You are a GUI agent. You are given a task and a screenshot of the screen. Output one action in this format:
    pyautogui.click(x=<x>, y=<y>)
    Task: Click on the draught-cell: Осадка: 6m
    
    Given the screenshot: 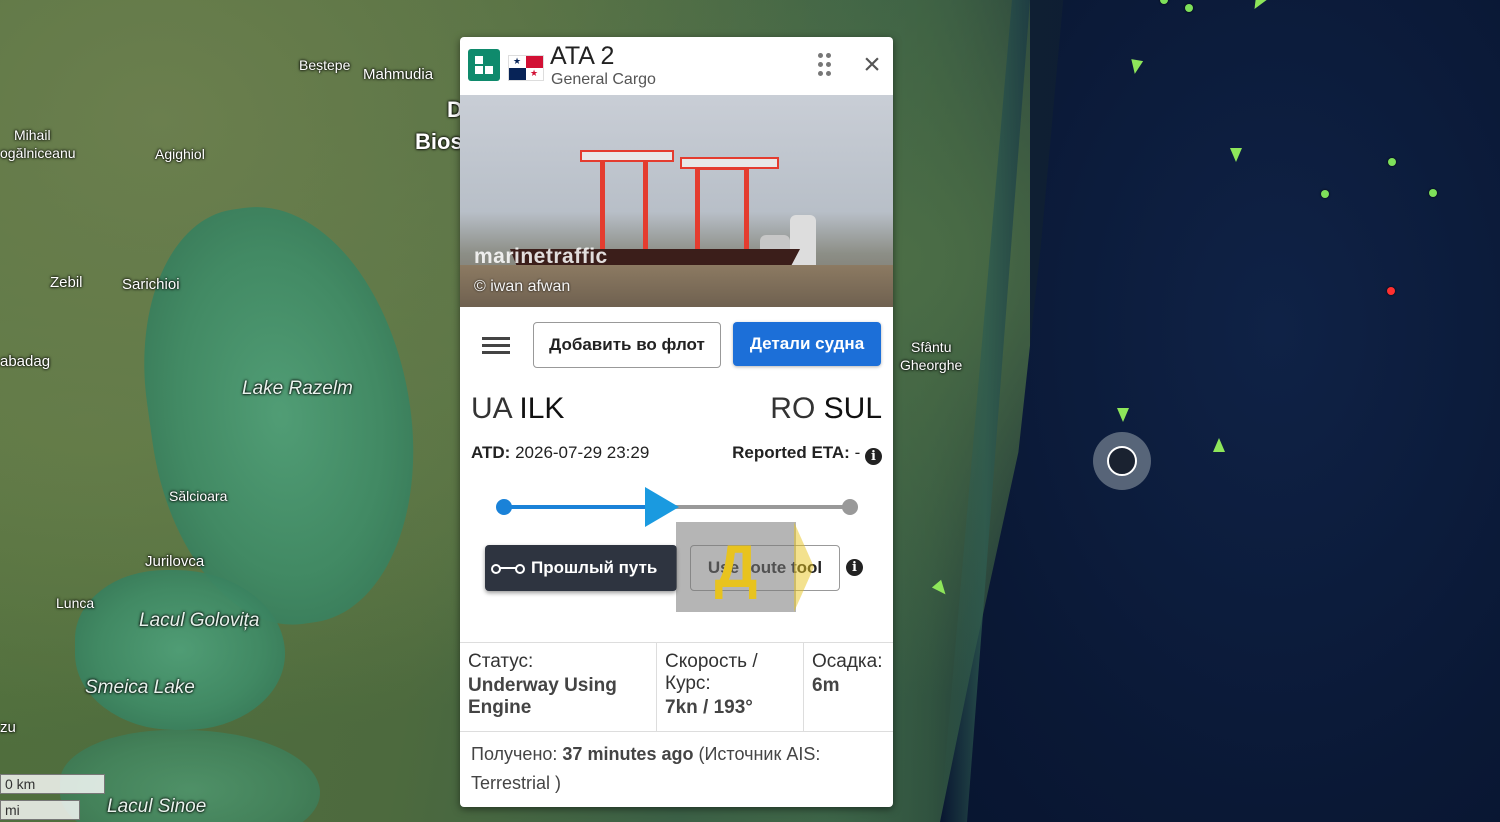 What is the action you would take?
    pyautogui.click(x=848, y=687)
    